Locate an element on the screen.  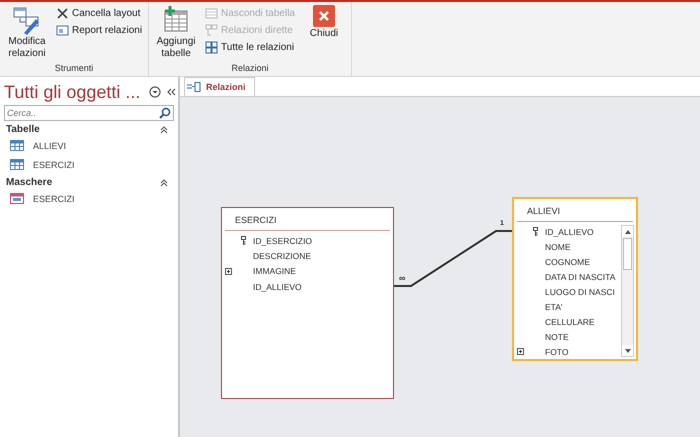
field-name: FOTO is located at coordinates (556, 351).